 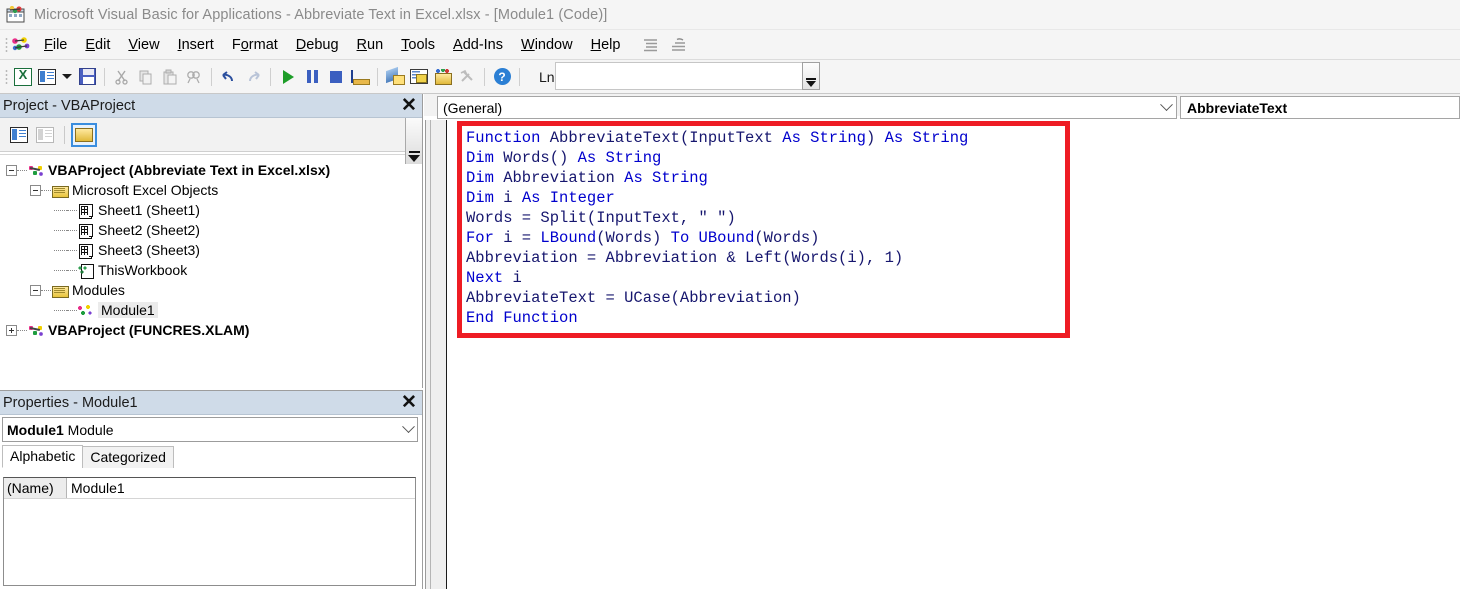 What do you see at coordinates (370, 45) in the screenshot?
I see `menu-run: Run` at bounding box center [370, 45].